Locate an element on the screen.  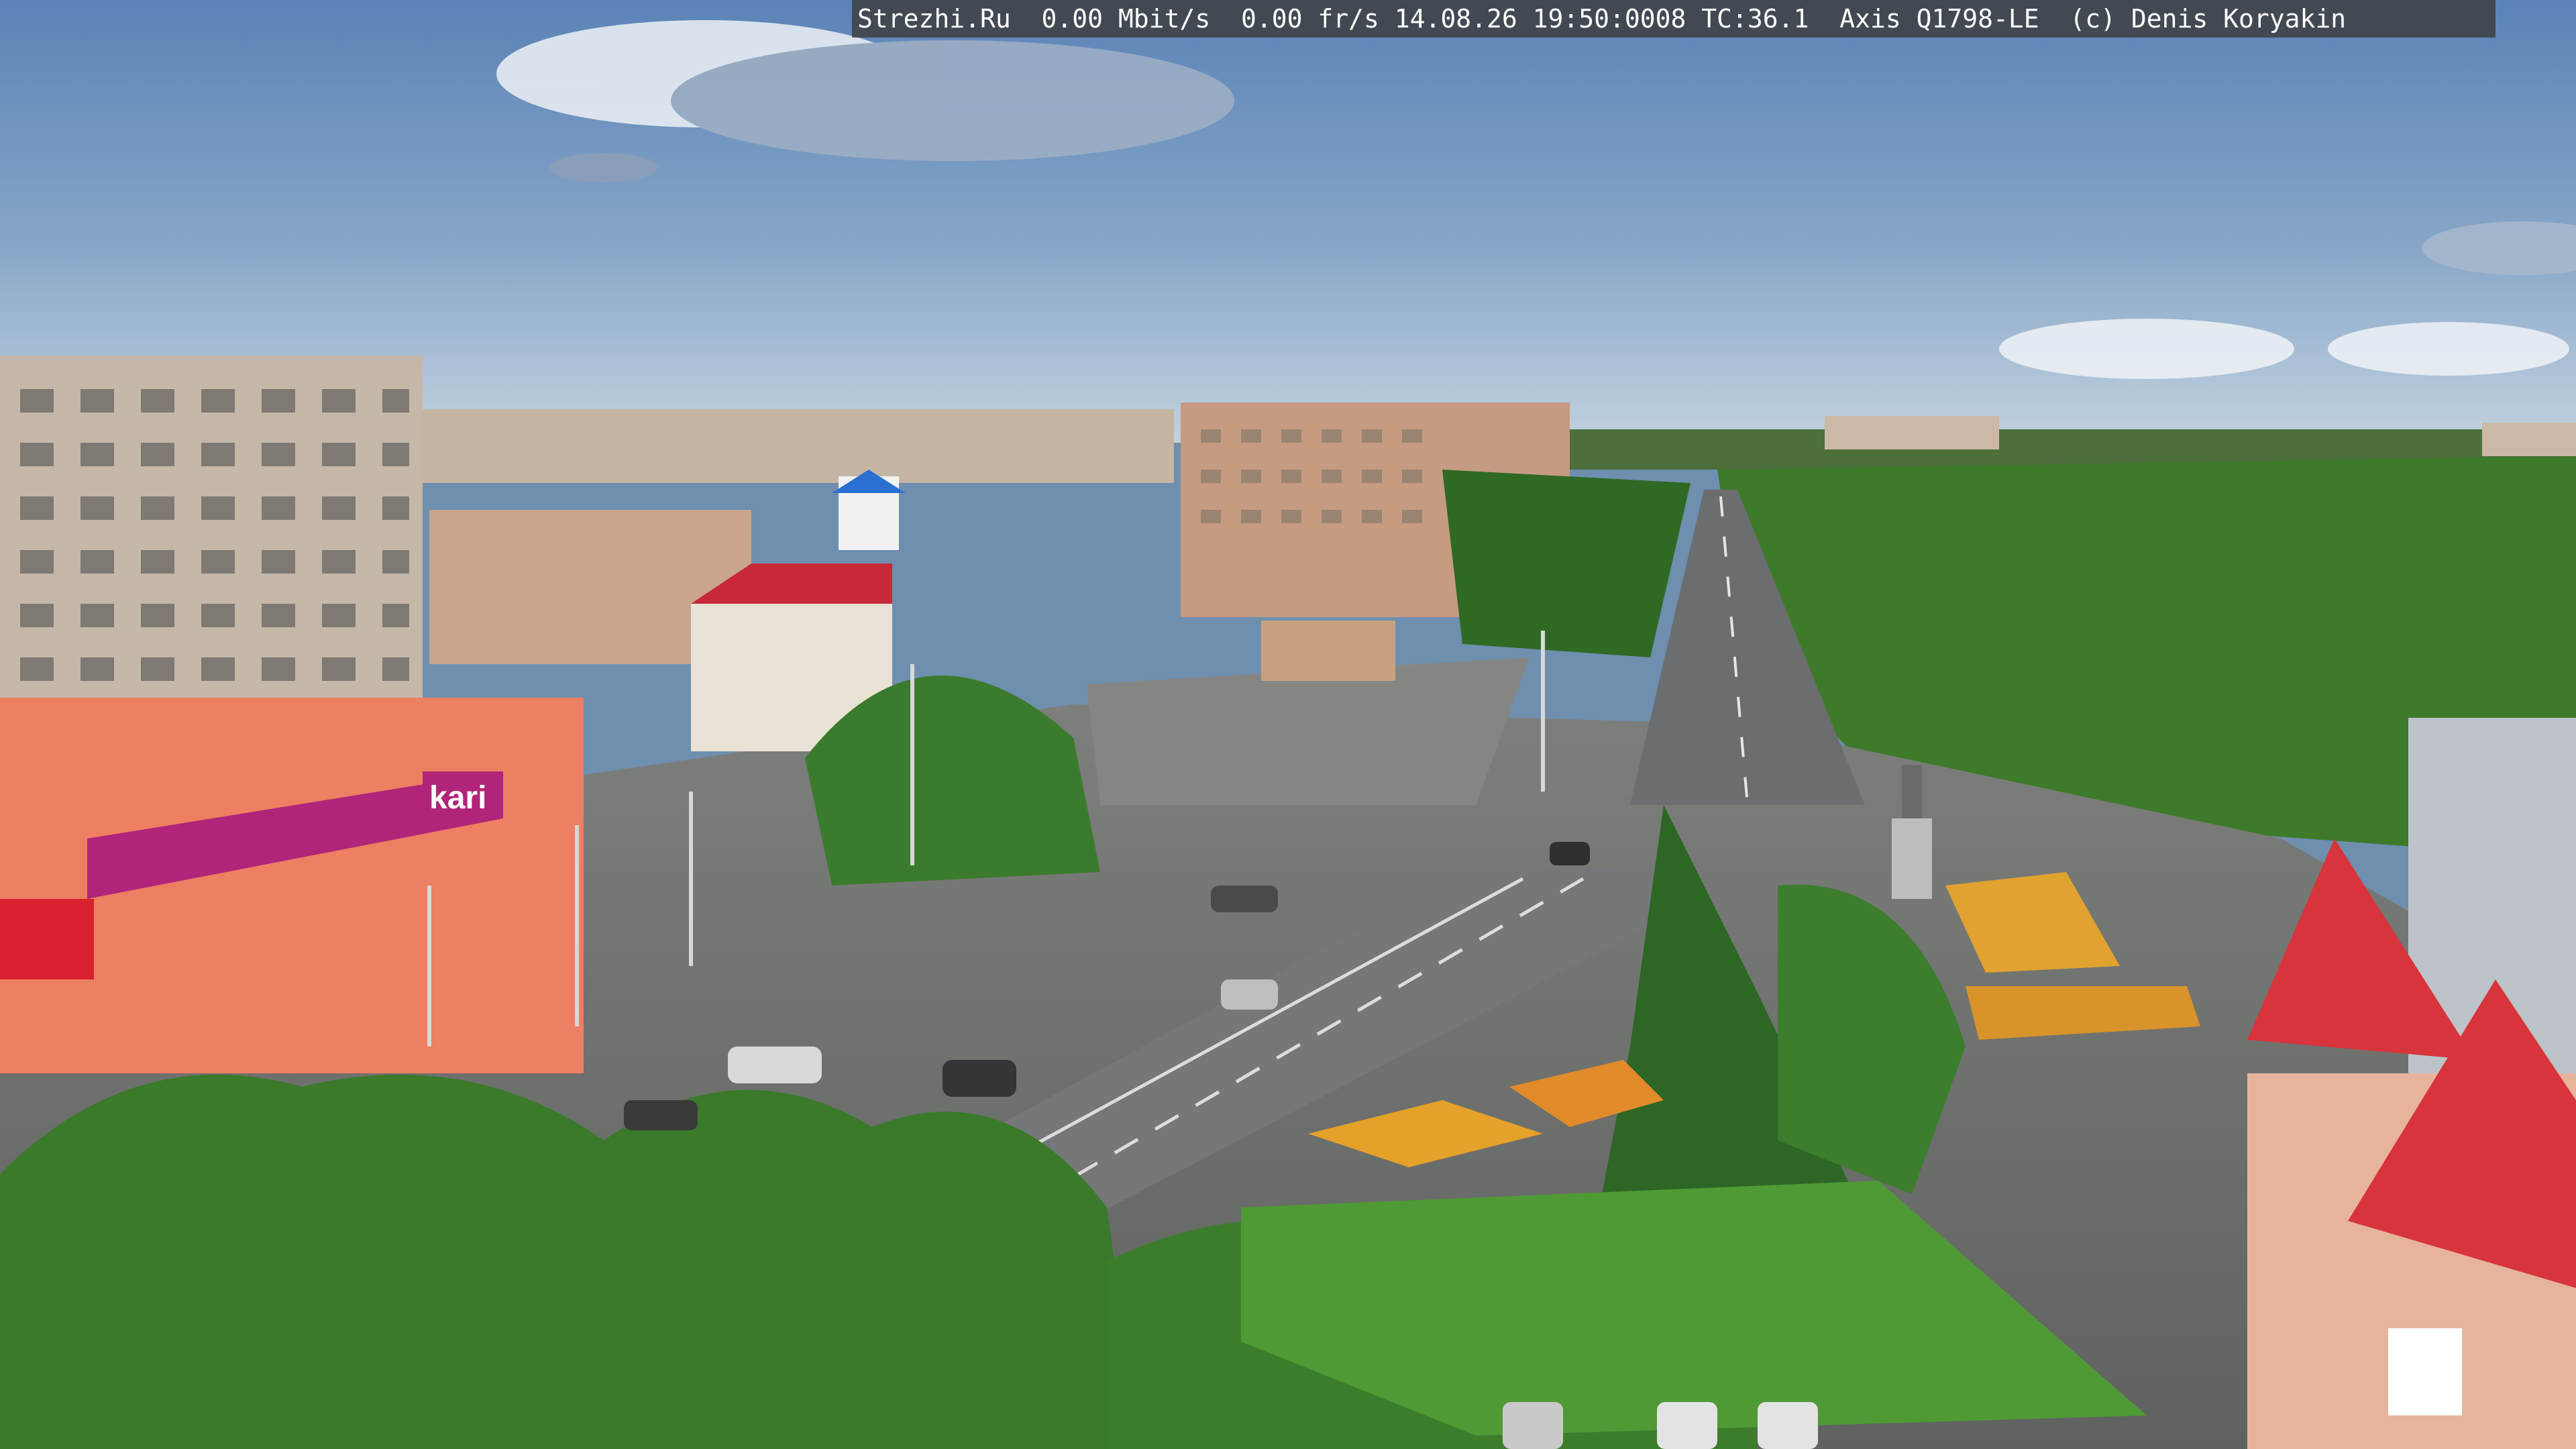
monument-pedestal is located at coordinates (1912, 858).